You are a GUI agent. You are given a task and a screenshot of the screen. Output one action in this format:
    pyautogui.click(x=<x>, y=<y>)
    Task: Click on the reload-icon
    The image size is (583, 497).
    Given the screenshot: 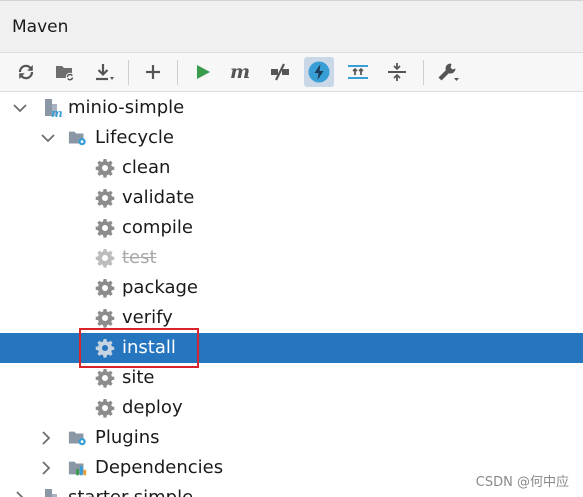 What is the action you would take?
    pyautogui.click(x=26, y=72)
    